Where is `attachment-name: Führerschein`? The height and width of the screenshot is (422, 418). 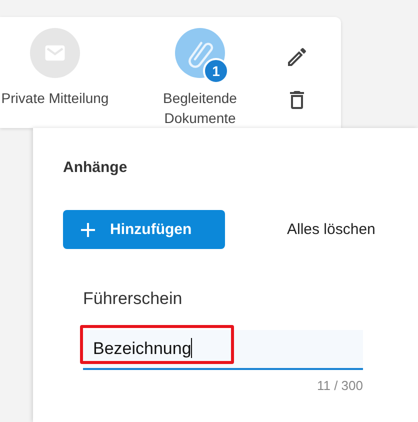
attachment-name: Führerschein is located at coordinates (133, 299).